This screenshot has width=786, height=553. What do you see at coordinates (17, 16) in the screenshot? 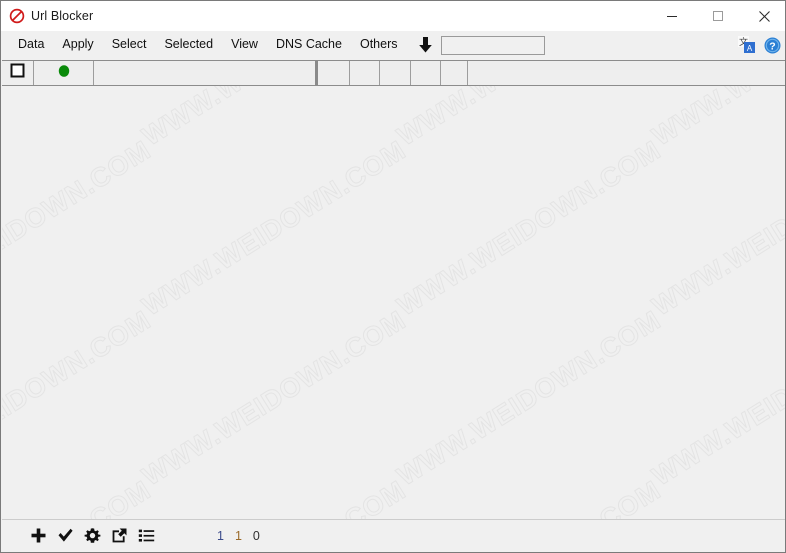
I see `prohibition-icon` at bounding box center [17, 16].